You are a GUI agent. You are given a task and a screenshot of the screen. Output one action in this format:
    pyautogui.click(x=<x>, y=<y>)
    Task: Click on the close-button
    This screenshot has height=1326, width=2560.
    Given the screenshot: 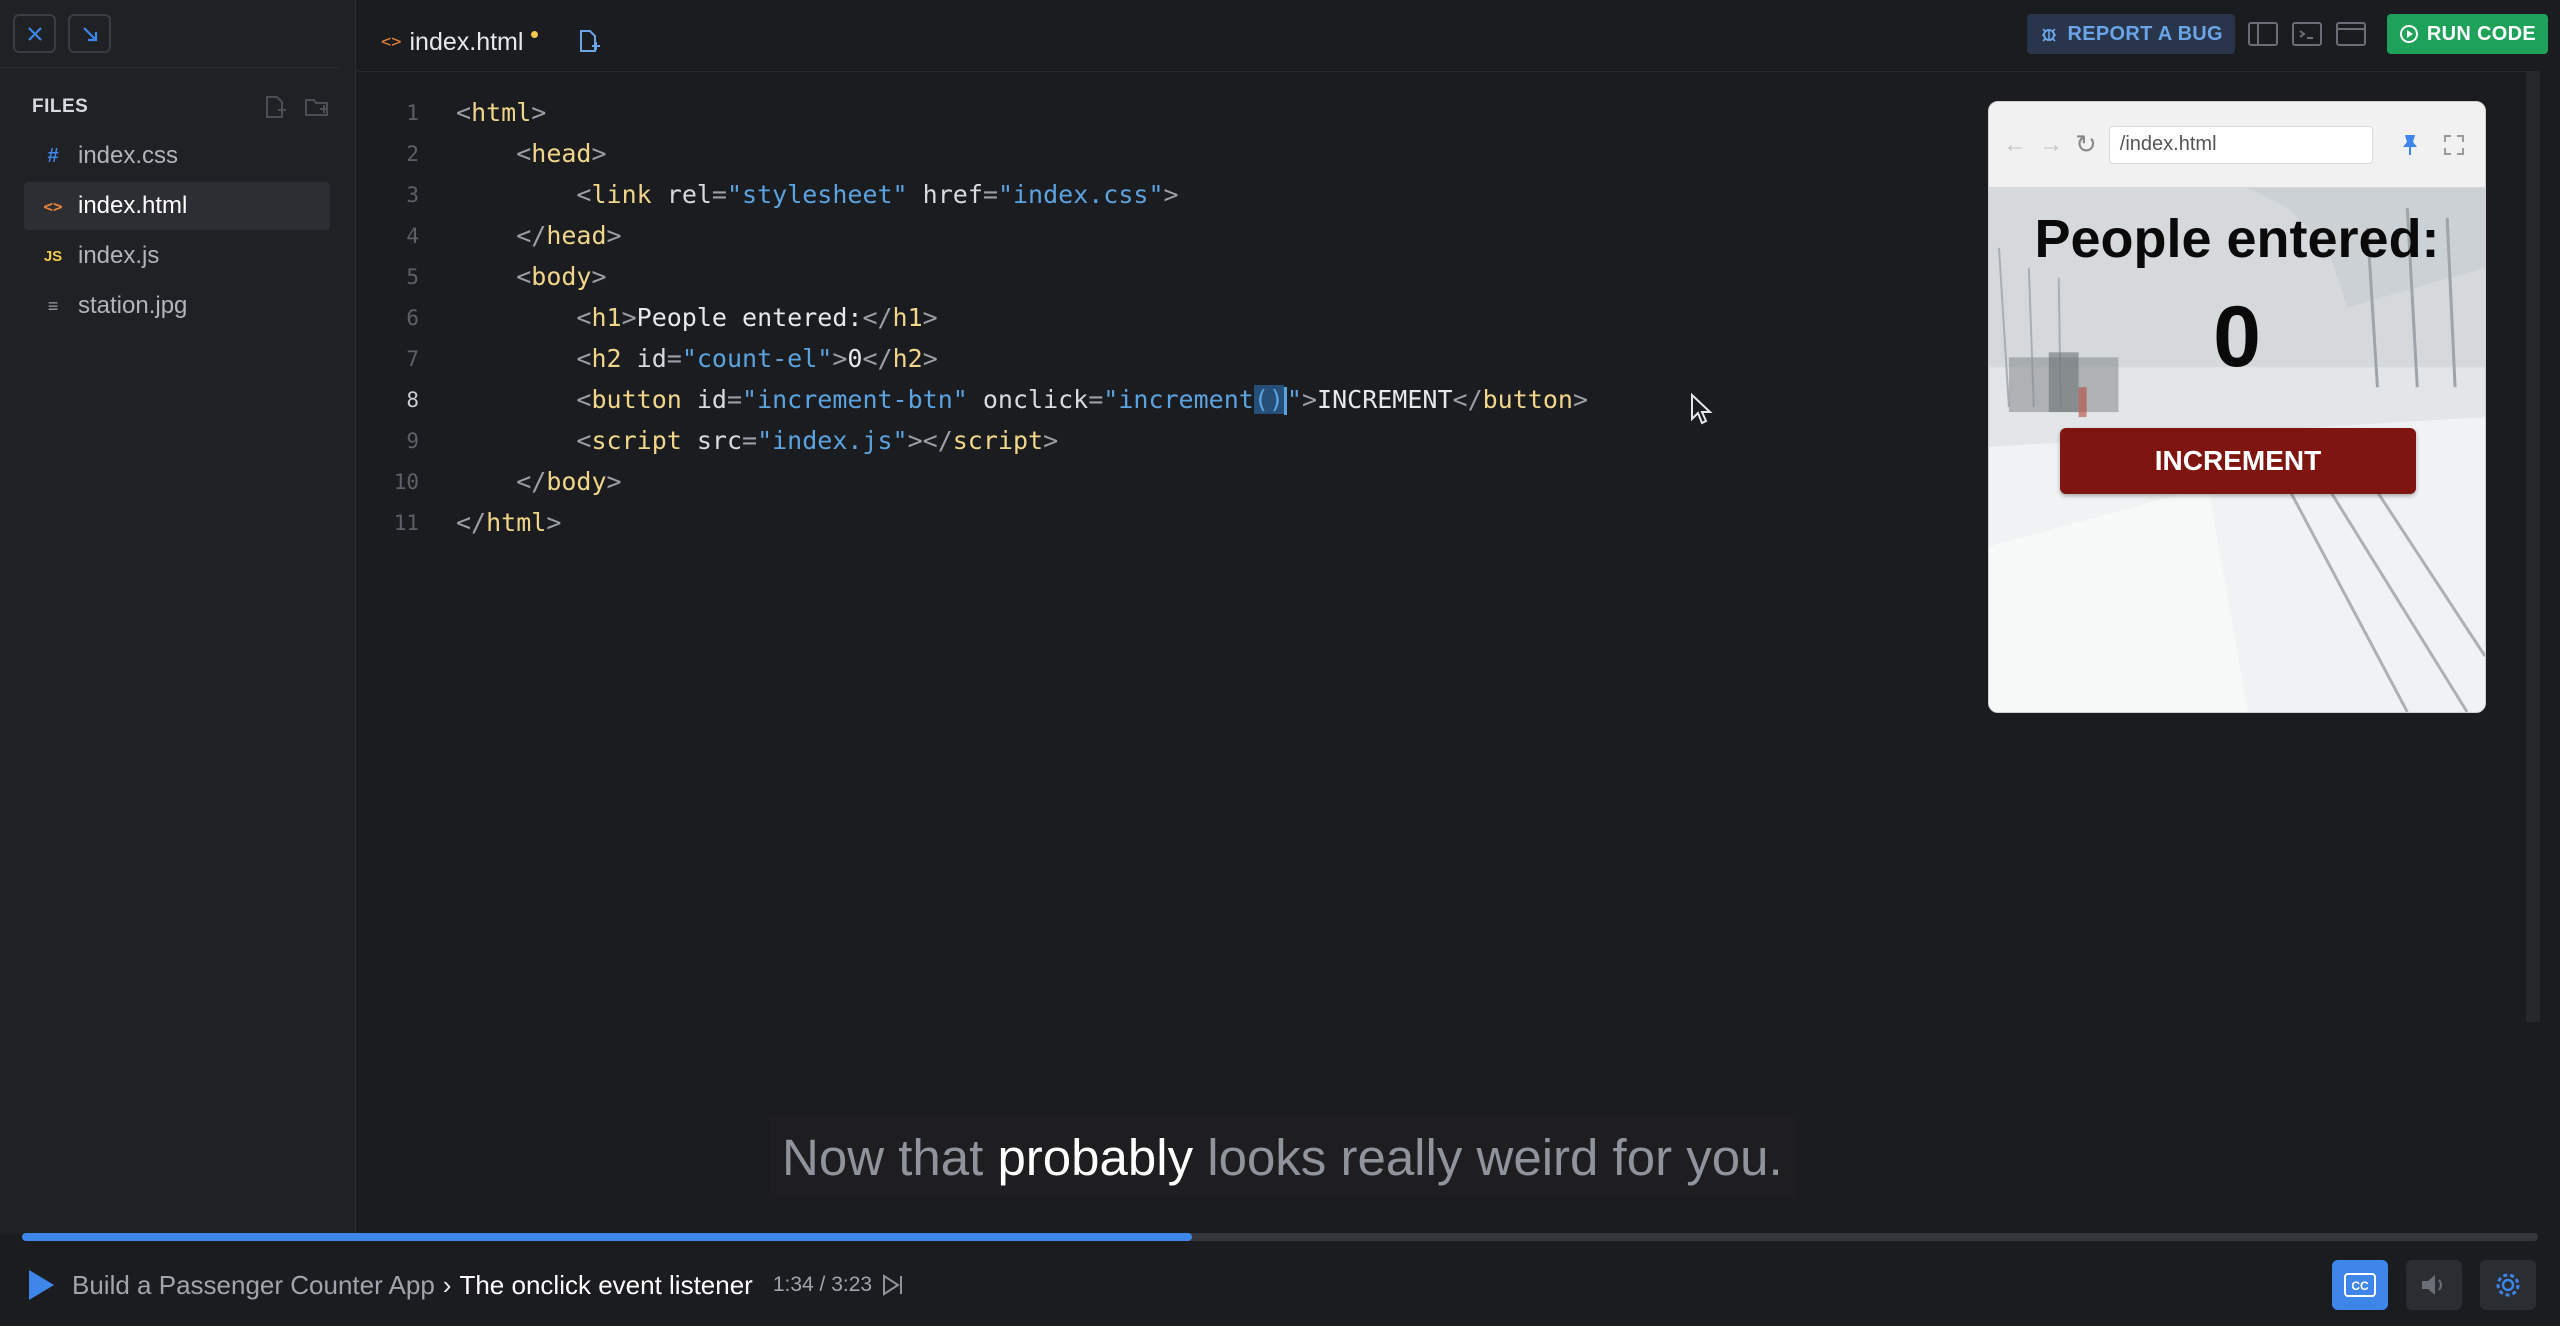 What is the action you would take?
    pyautogui.click(x=34, y=33)
    